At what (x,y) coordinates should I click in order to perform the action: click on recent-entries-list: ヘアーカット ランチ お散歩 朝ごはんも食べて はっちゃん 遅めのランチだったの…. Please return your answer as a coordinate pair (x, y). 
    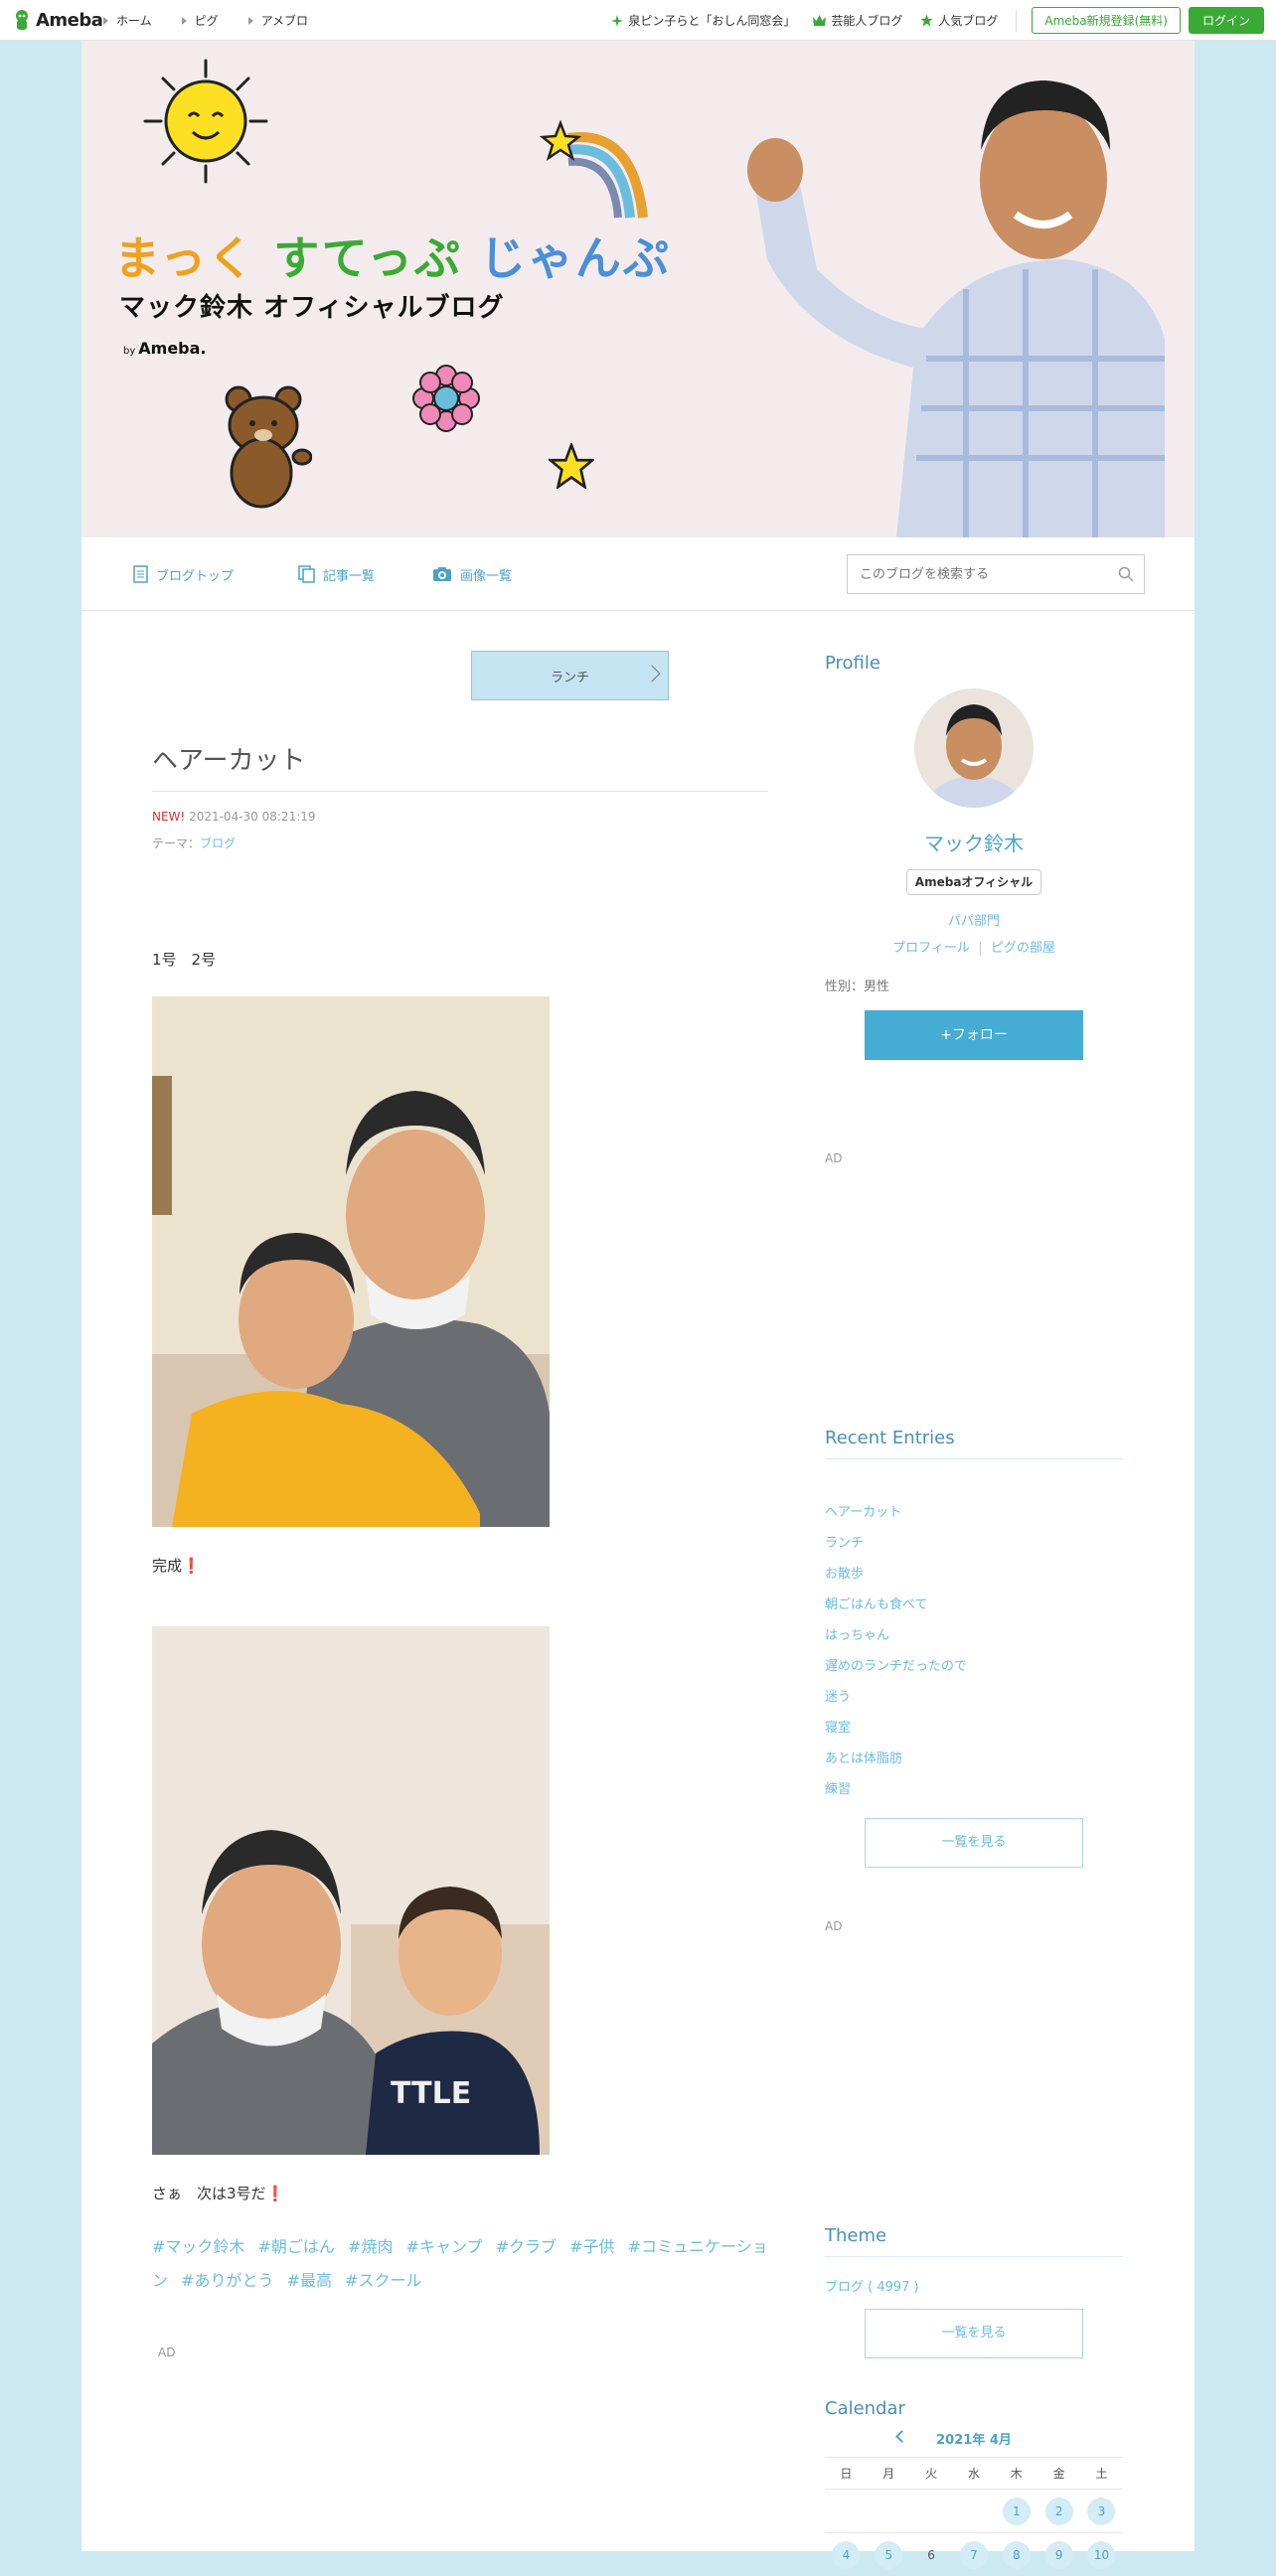
    Looking at the image, I should click on (974, 1655).